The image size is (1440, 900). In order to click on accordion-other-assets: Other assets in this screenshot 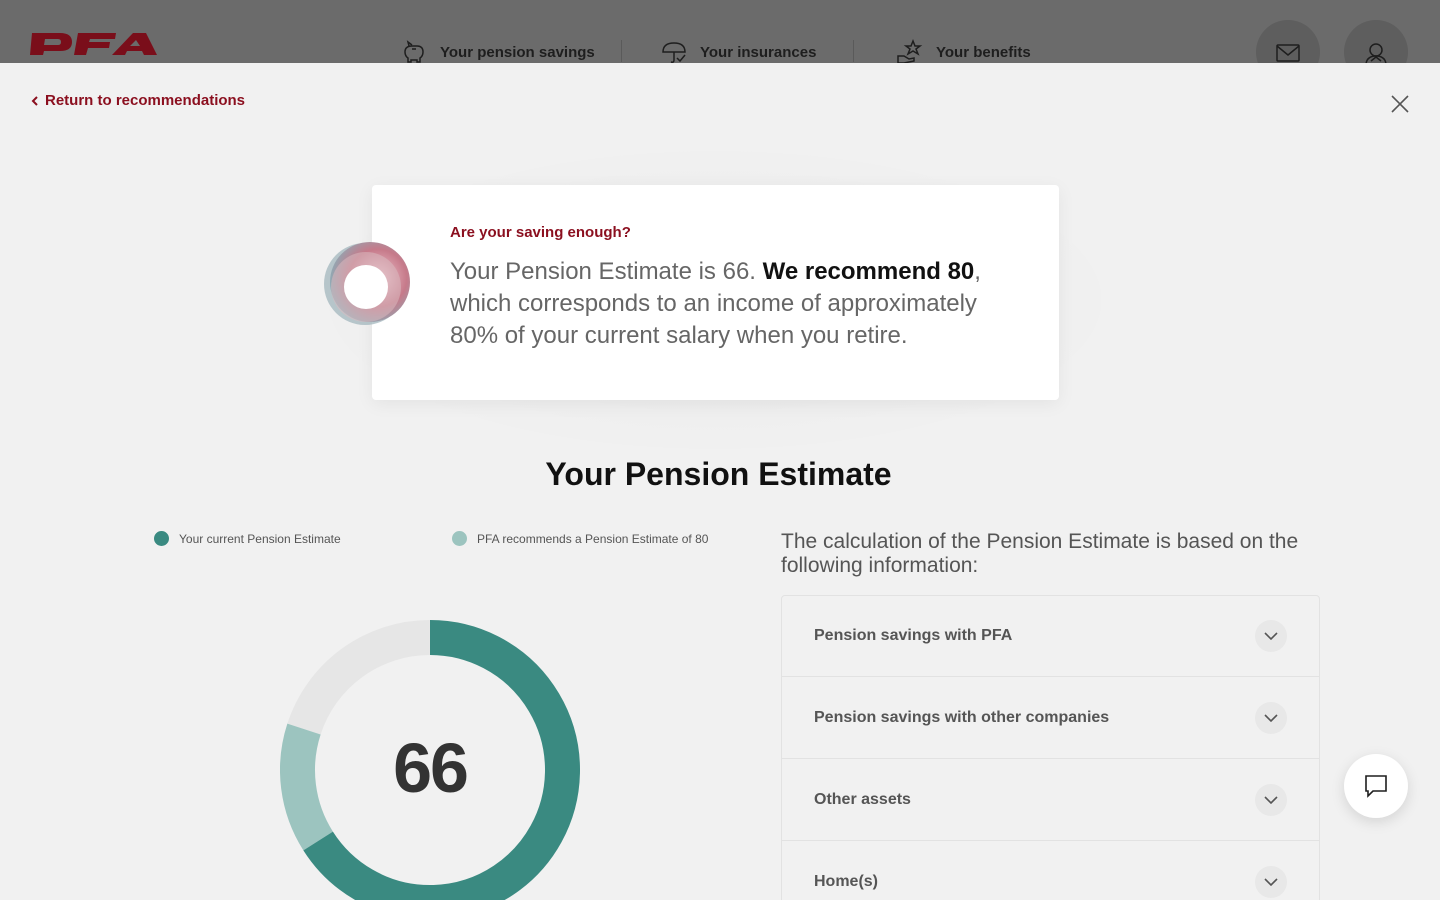, I will do `click(1050, 800)`.